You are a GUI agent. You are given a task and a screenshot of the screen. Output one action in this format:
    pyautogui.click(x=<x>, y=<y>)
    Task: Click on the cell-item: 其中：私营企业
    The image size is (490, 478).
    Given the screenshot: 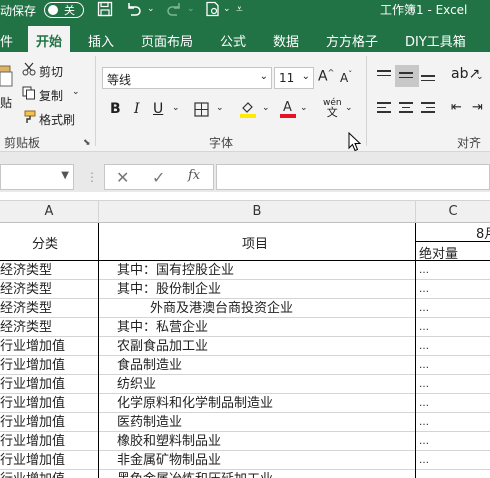 What is the action you would take?
    pyautogui.click(x=257, y=327)
    